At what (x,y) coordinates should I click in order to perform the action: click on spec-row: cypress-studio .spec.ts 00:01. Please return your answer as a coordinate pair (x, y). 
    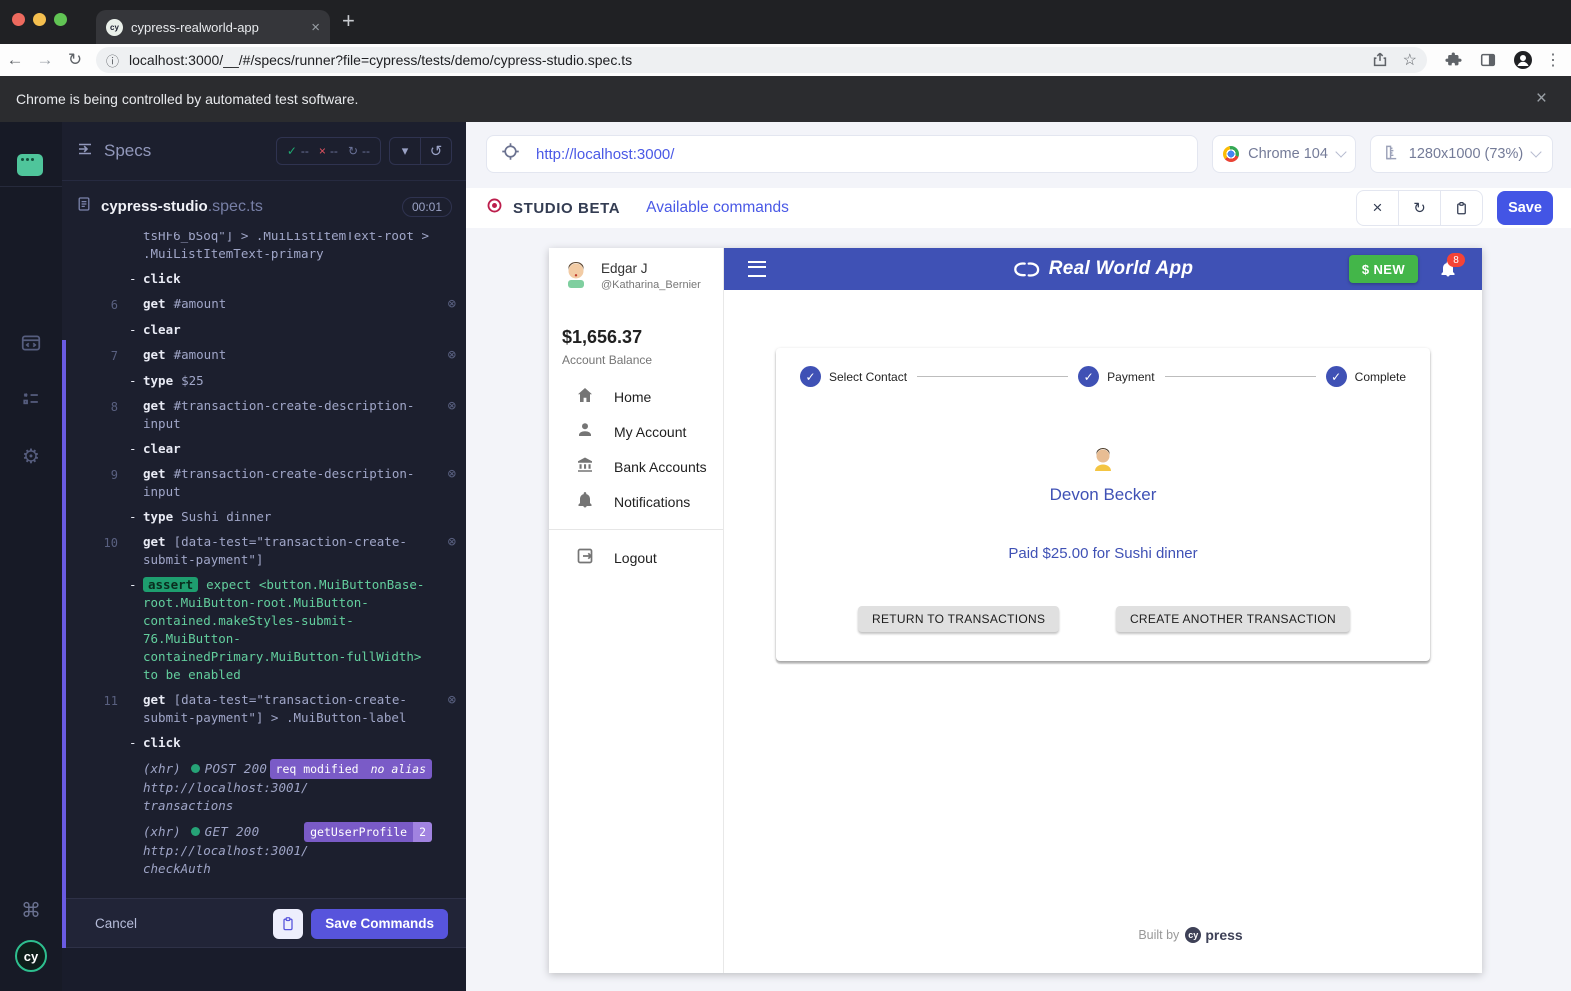
    Looking at the image, I should click on (264, 206).